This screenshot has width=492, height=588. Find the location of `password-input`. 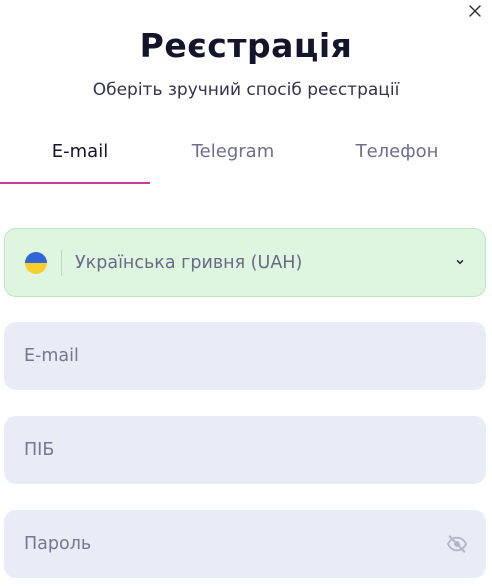

password-input is located at coordinates (224, 544).